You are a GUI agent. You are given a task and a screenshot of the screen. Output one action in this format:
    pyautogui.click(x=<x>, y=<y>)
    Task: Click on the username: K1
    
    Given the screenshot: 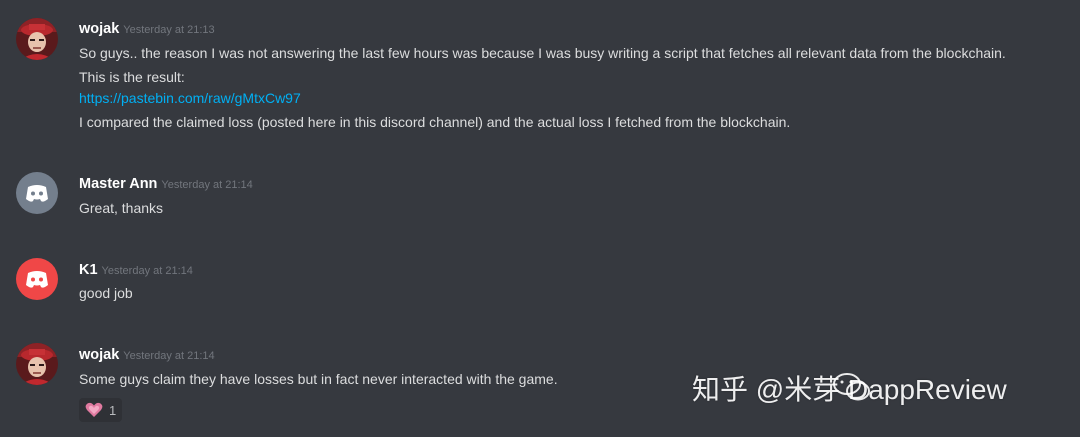 What is the action you would take?
    pyautogui.click(x=88, y=270)
    